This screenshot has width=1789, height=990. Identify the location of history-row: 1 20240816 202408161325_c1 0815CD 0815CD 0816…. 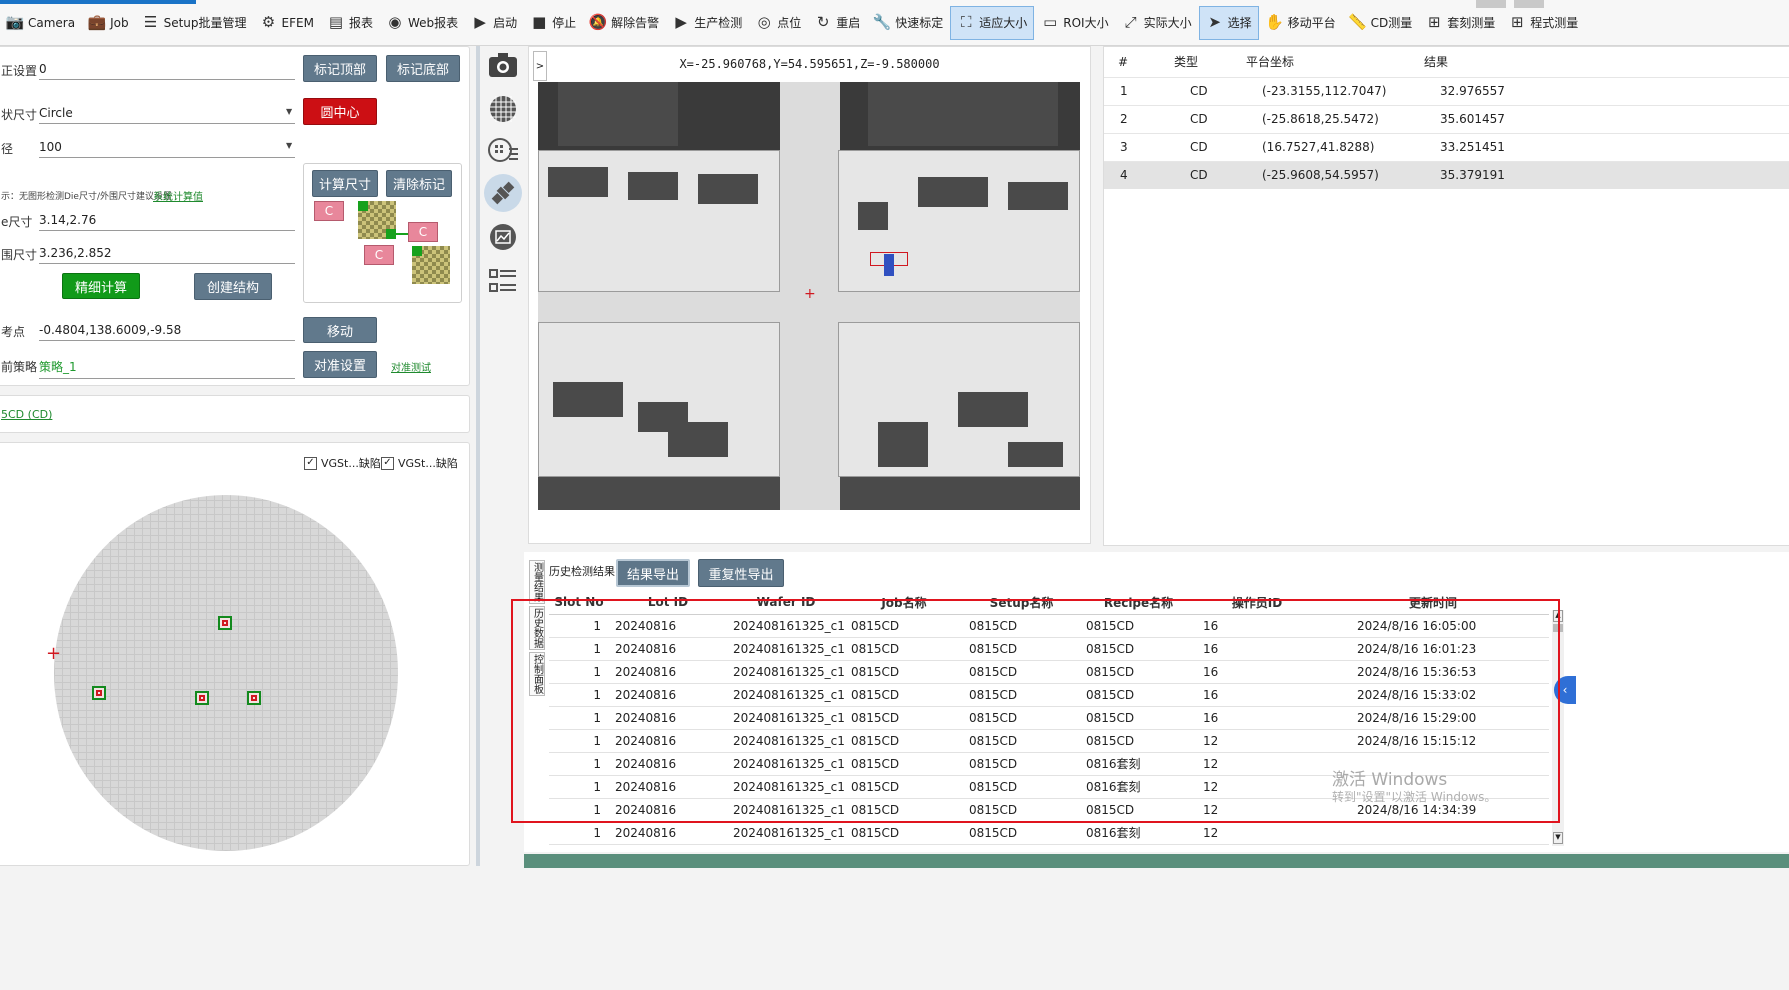
(1049, 833).